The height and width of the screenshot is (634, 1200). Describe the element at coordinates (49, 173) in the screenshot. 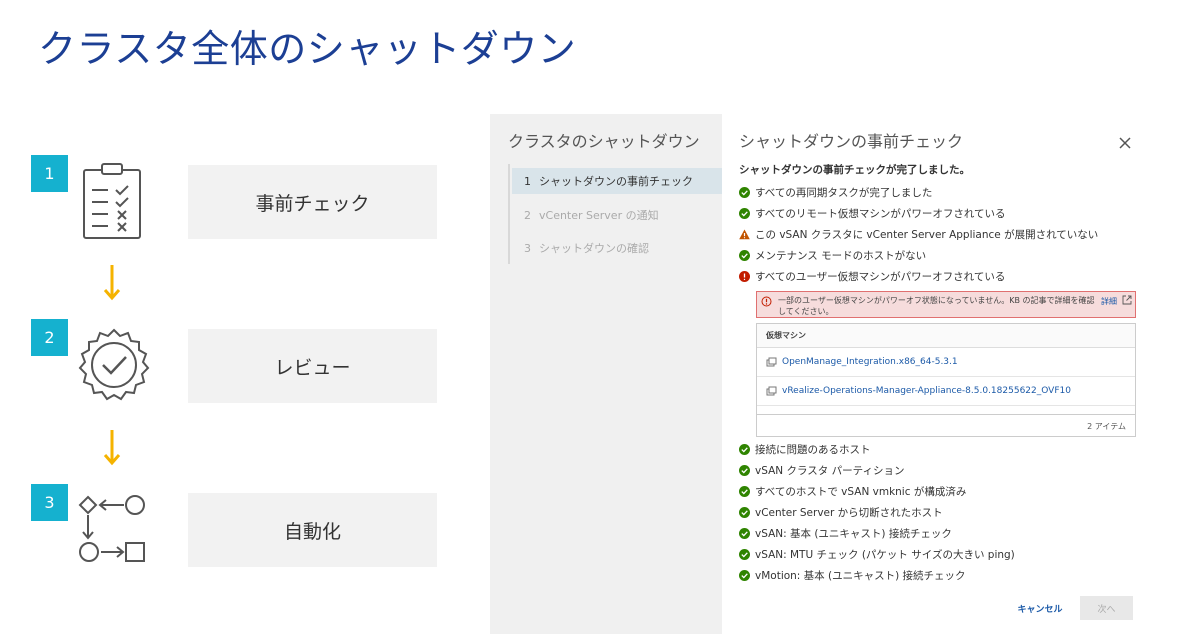

I see `step-1-badge: 1` at that location.